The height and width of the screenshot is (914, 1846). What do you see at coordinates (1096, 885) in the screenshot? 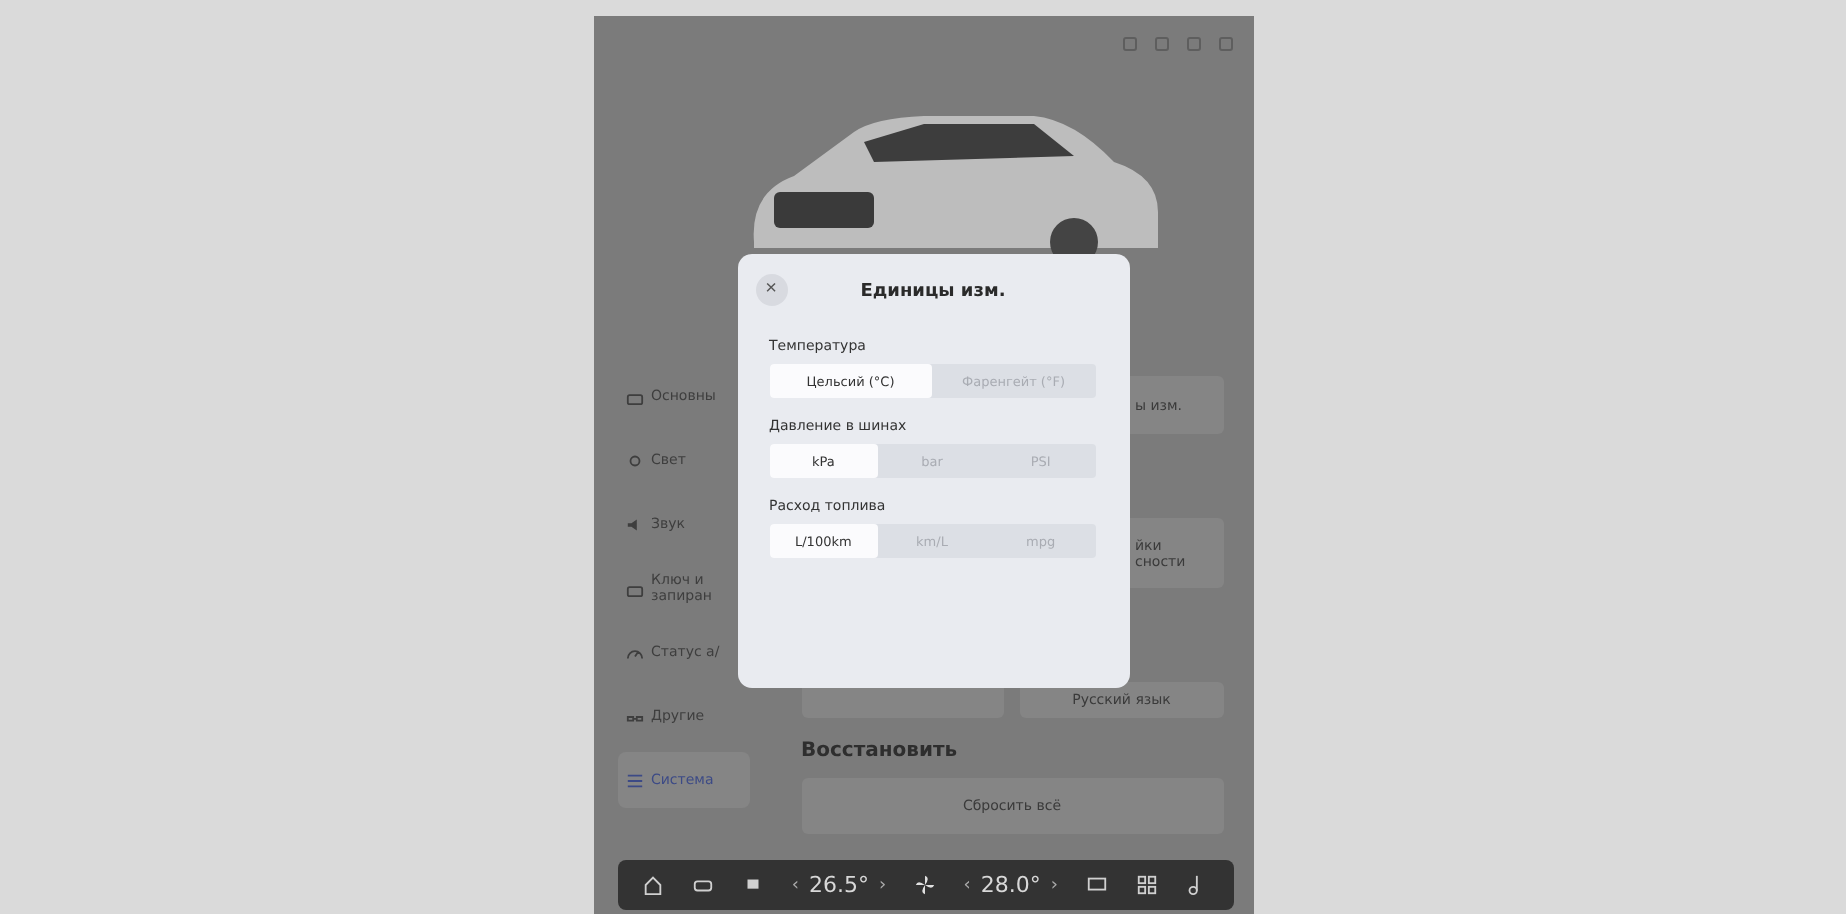
I see `screen-icon` at bounding box center [1096, 885].